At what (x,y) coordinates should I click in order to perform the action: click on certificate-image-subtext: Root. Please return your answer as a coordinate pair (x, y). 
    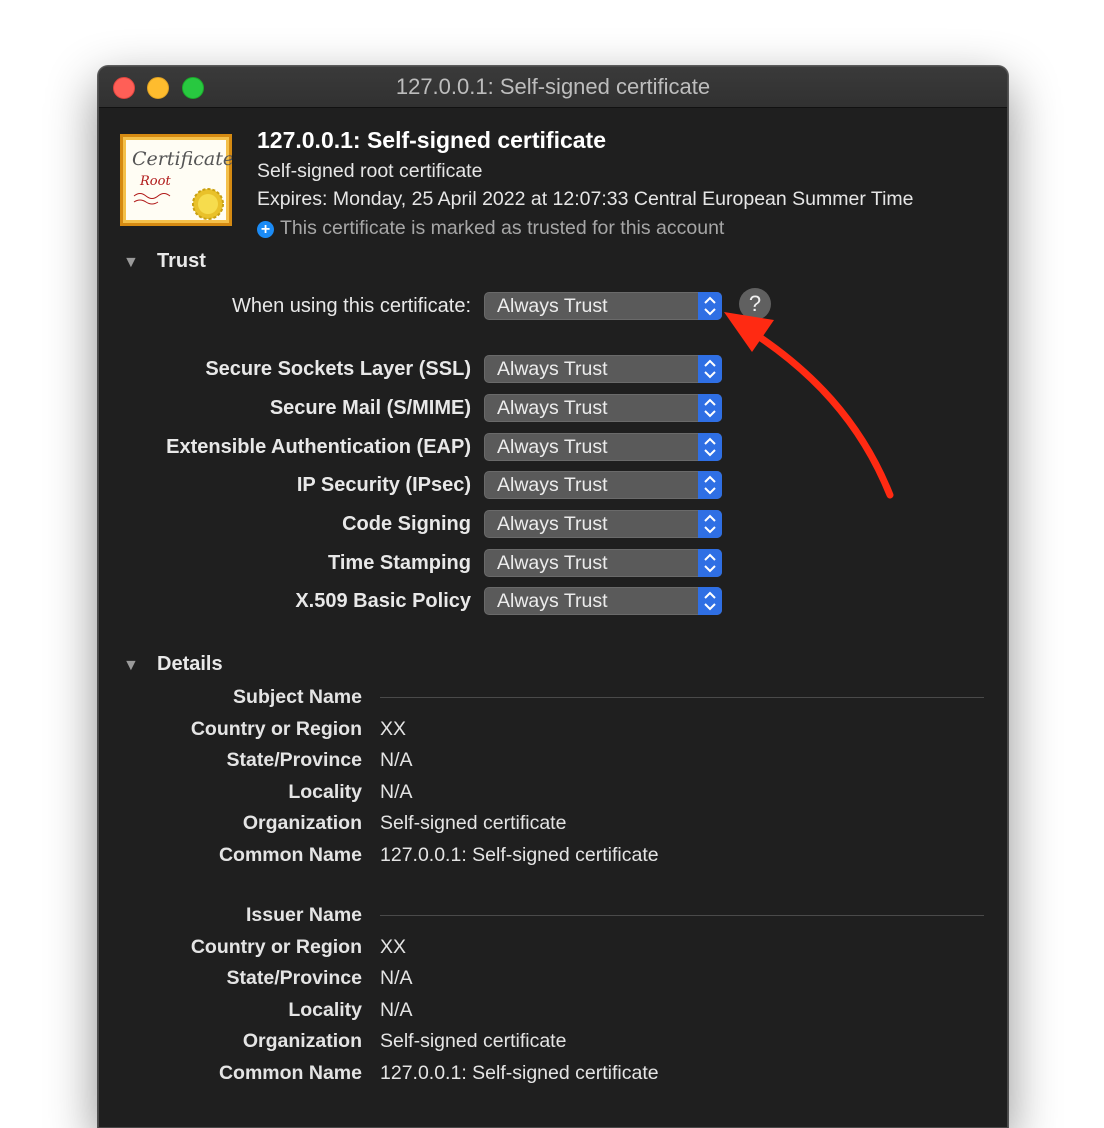
    Looking at the image, I should click on (155, 181).